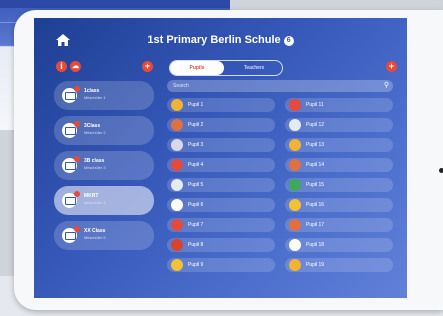 The width and height of the screenshot is (443, 316). Describe the element at coordinates (315, 225) in the screenshot. I see `student-name: Pupil 17` at that location.